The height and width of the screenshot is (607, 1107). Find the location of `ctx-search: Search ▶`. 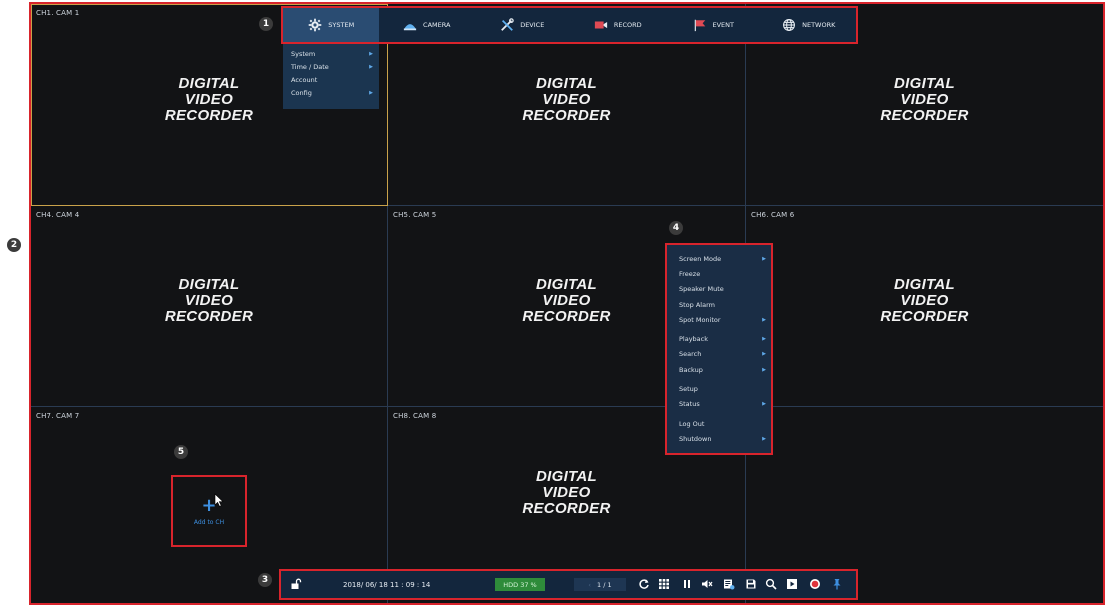

ctx-search: Search ▶ is located at coordinates (719, 354).